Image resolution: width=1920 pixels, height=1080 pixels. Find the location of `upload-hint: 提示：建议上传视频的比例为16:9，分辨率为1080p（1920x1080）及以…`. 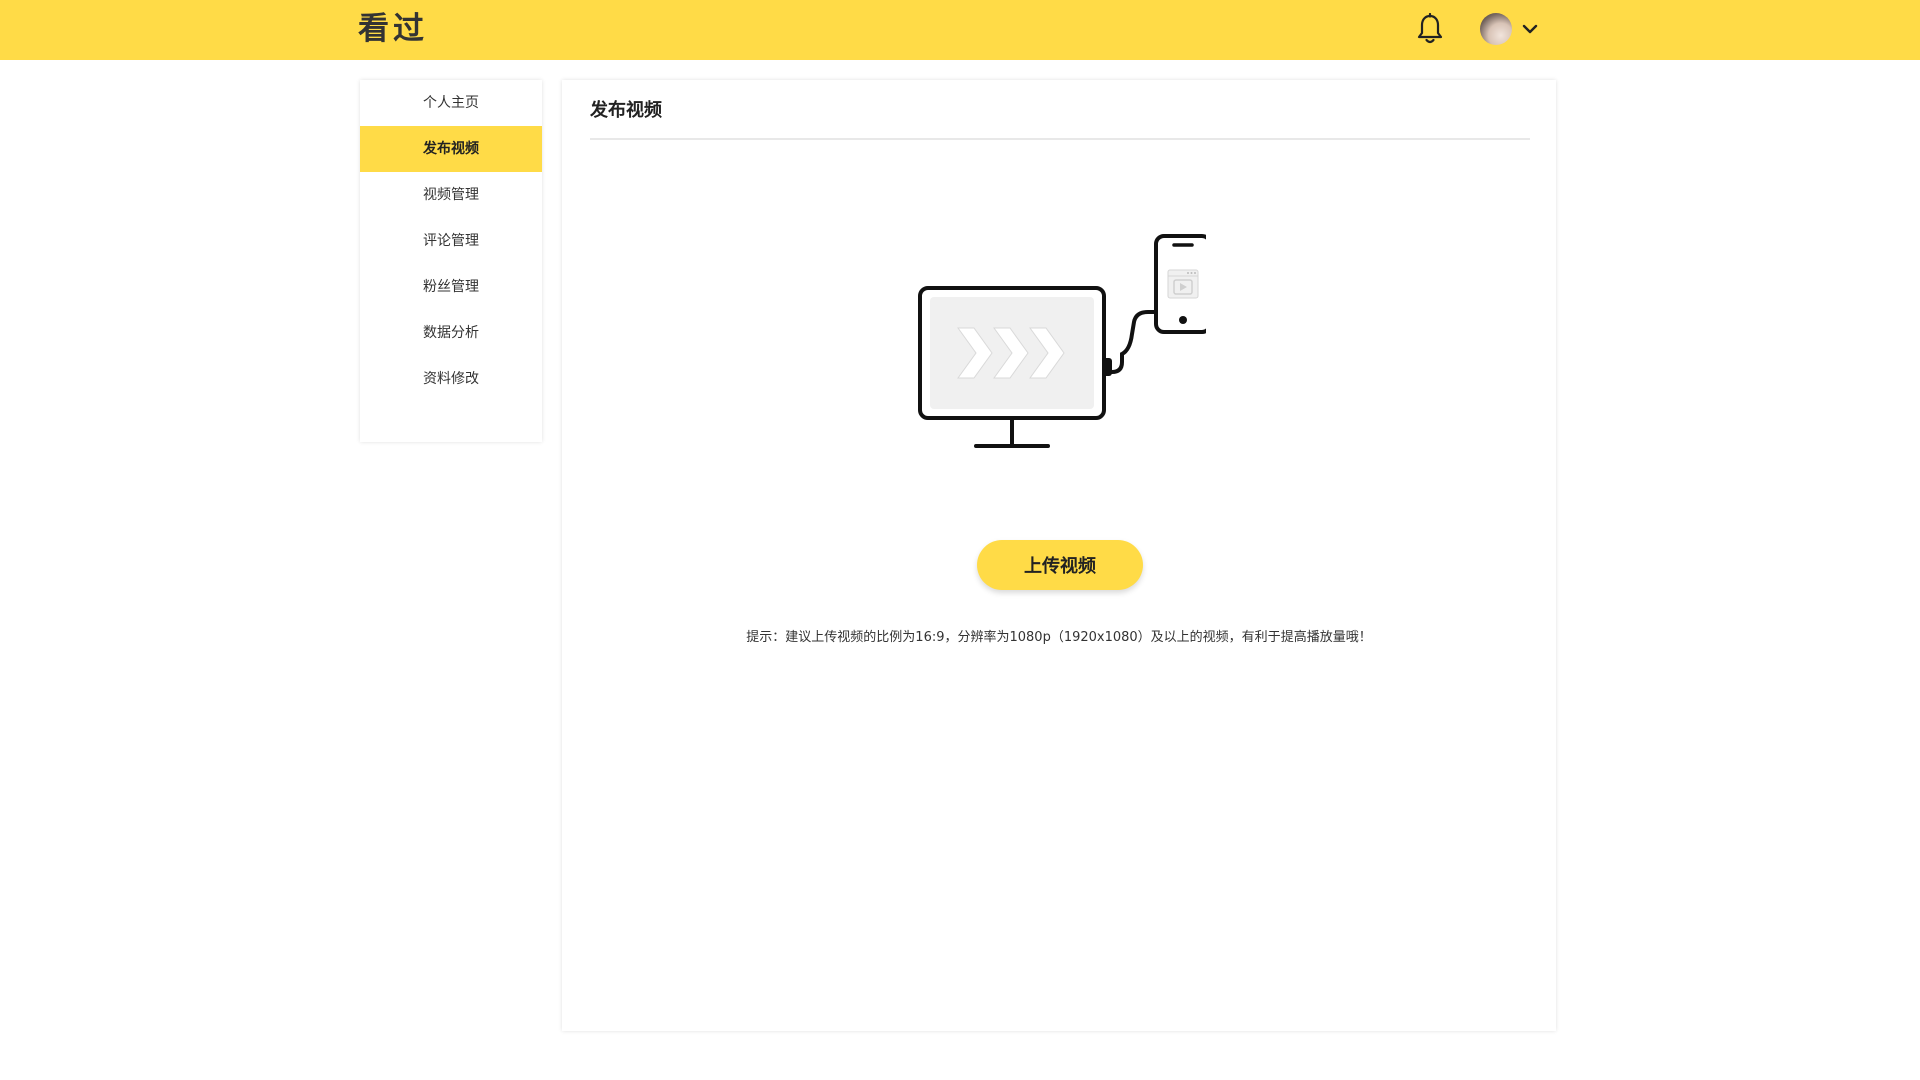

upload-hint: 提示：建议上传视频的比例为16:9，分辨率为1080p（1920x1080）及以… is located at coordinates (1059, 637).